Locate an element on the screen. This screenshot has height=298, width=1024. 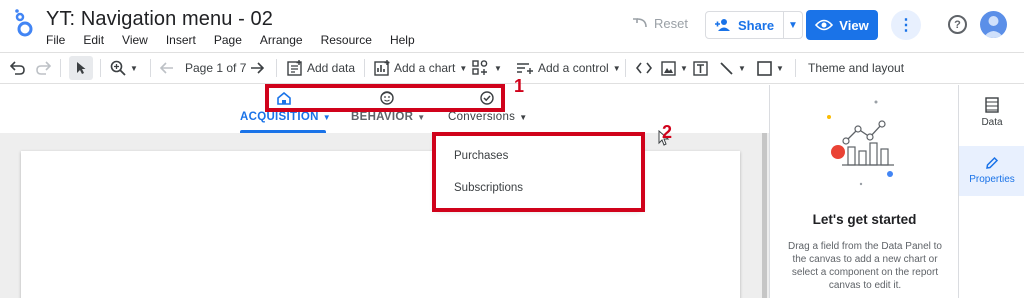
side-tab-properties: Properties is located at coordinates (991, 171).